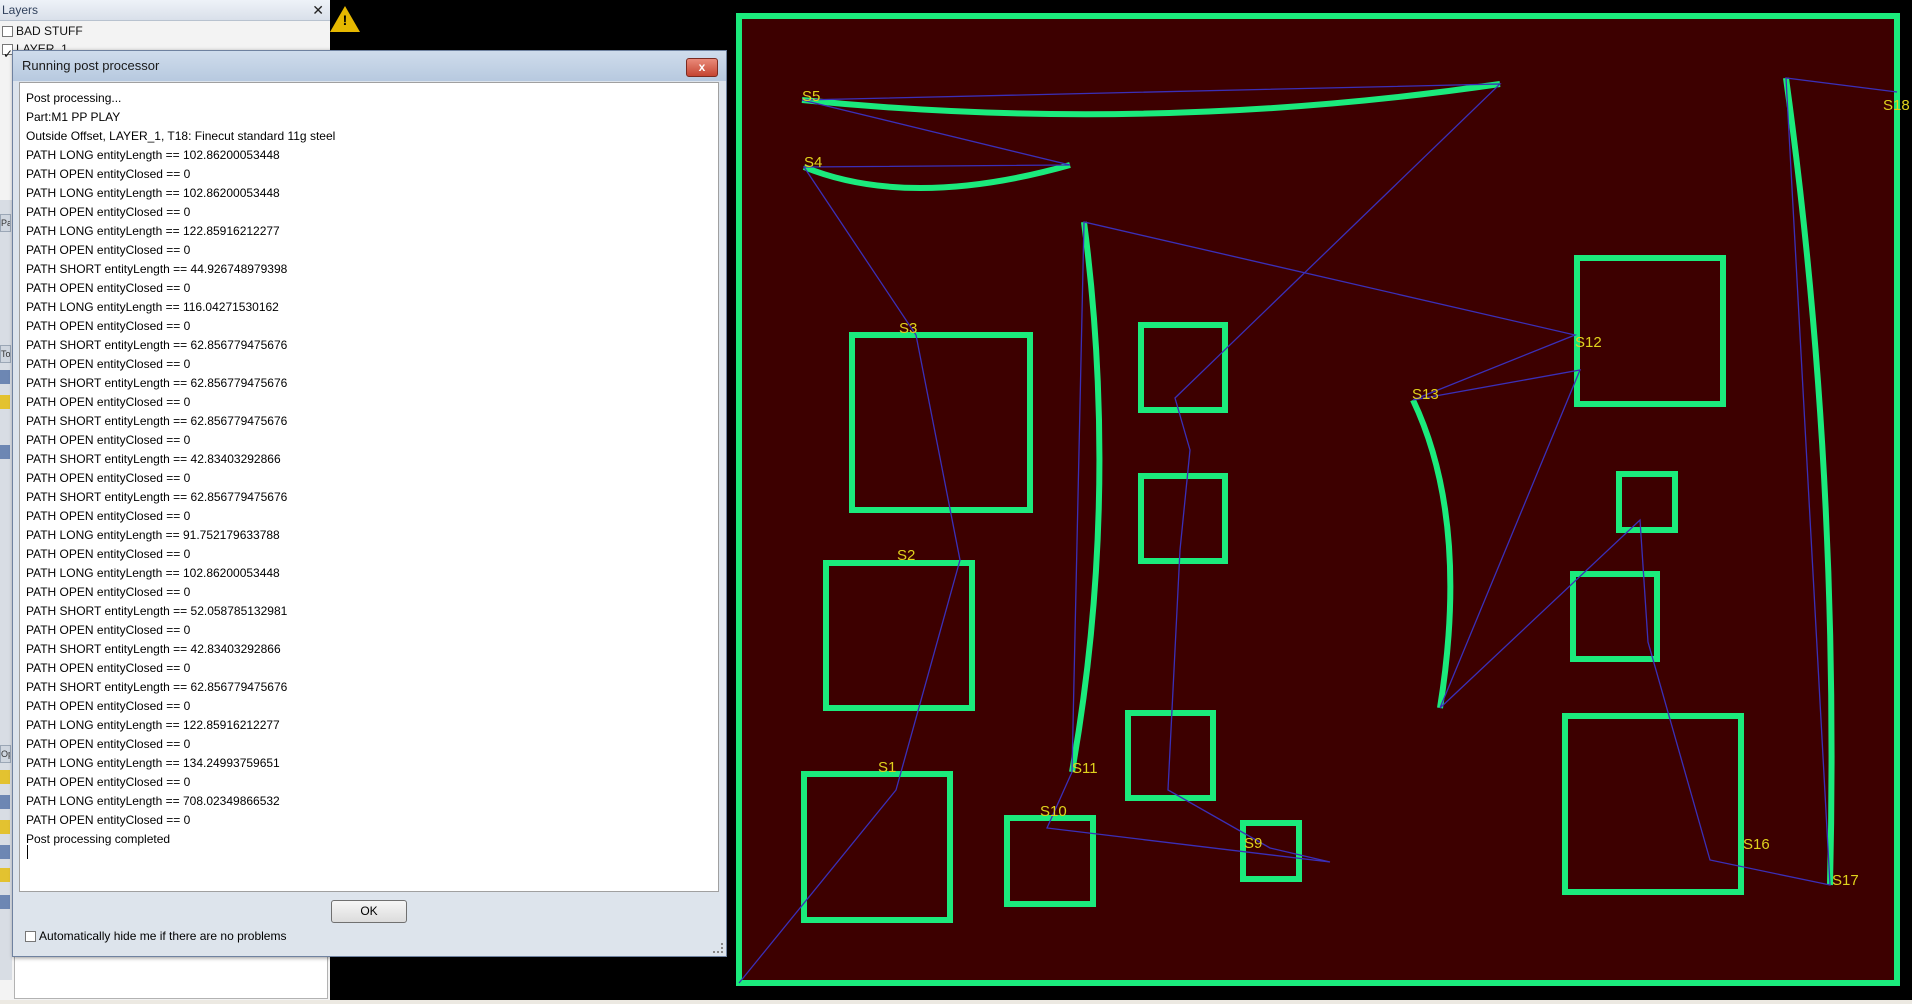  Describe the element at coordinates (1425, 394) in the screenshot. I see `part-label: S13` at that location.